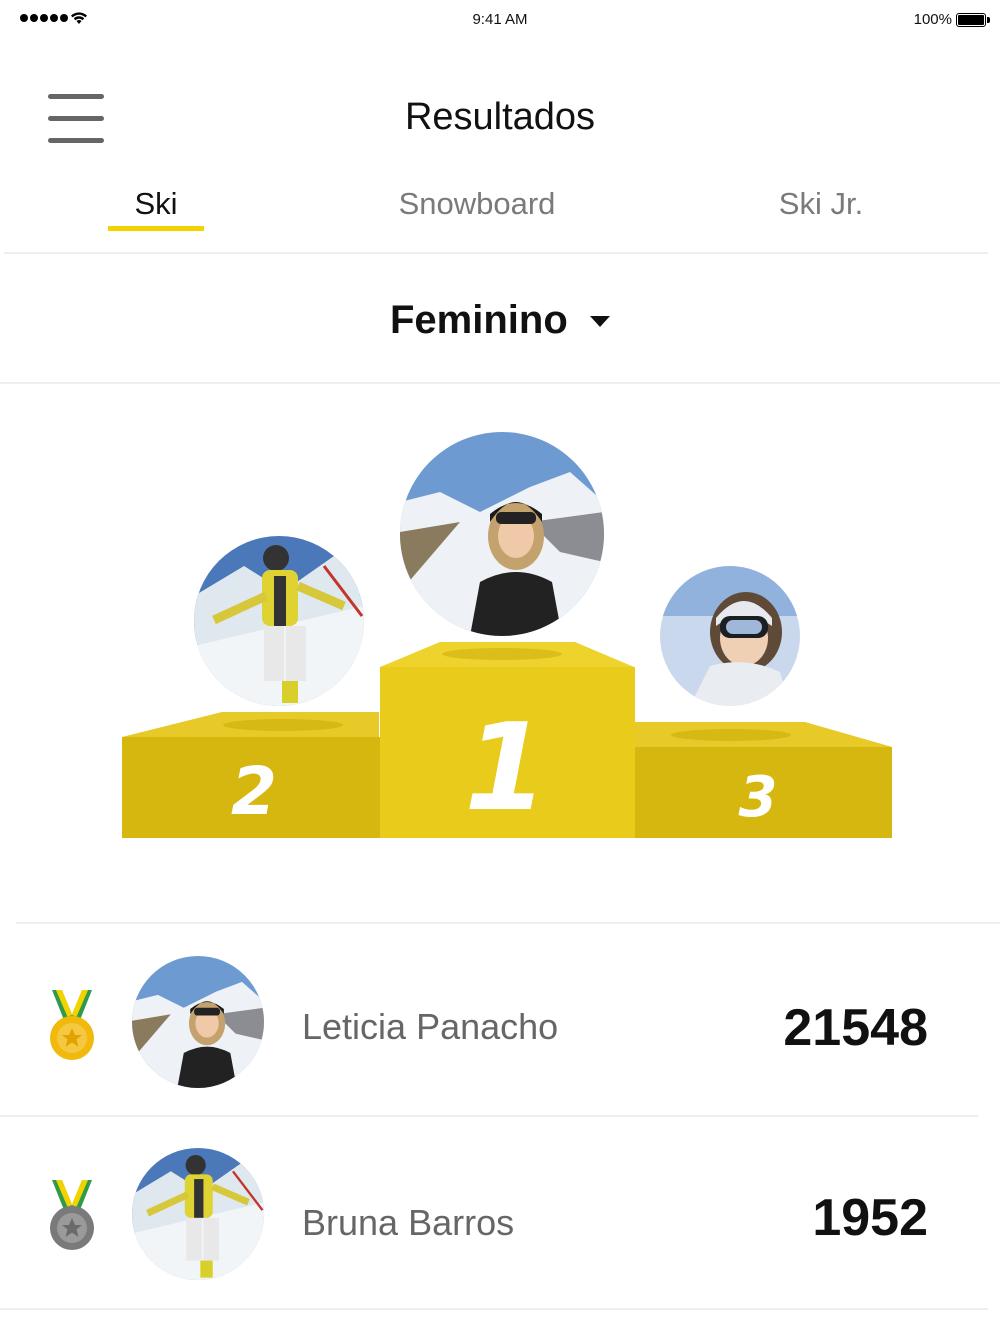  Describe the element at coordinates (72, 1215) in the screenshot. I see `silver-medal-icon` at that location.